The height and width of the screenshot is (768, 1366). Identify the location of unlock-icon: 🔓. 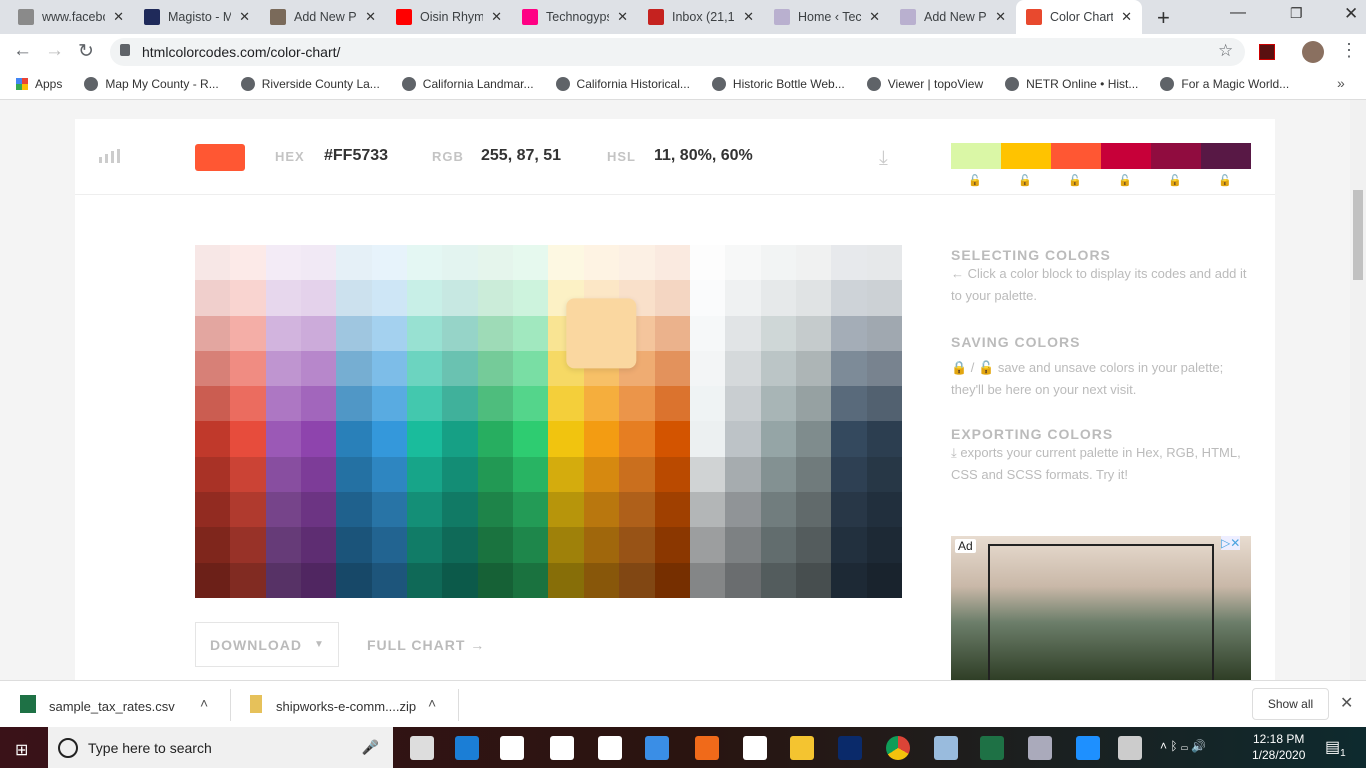
(1125, 180).